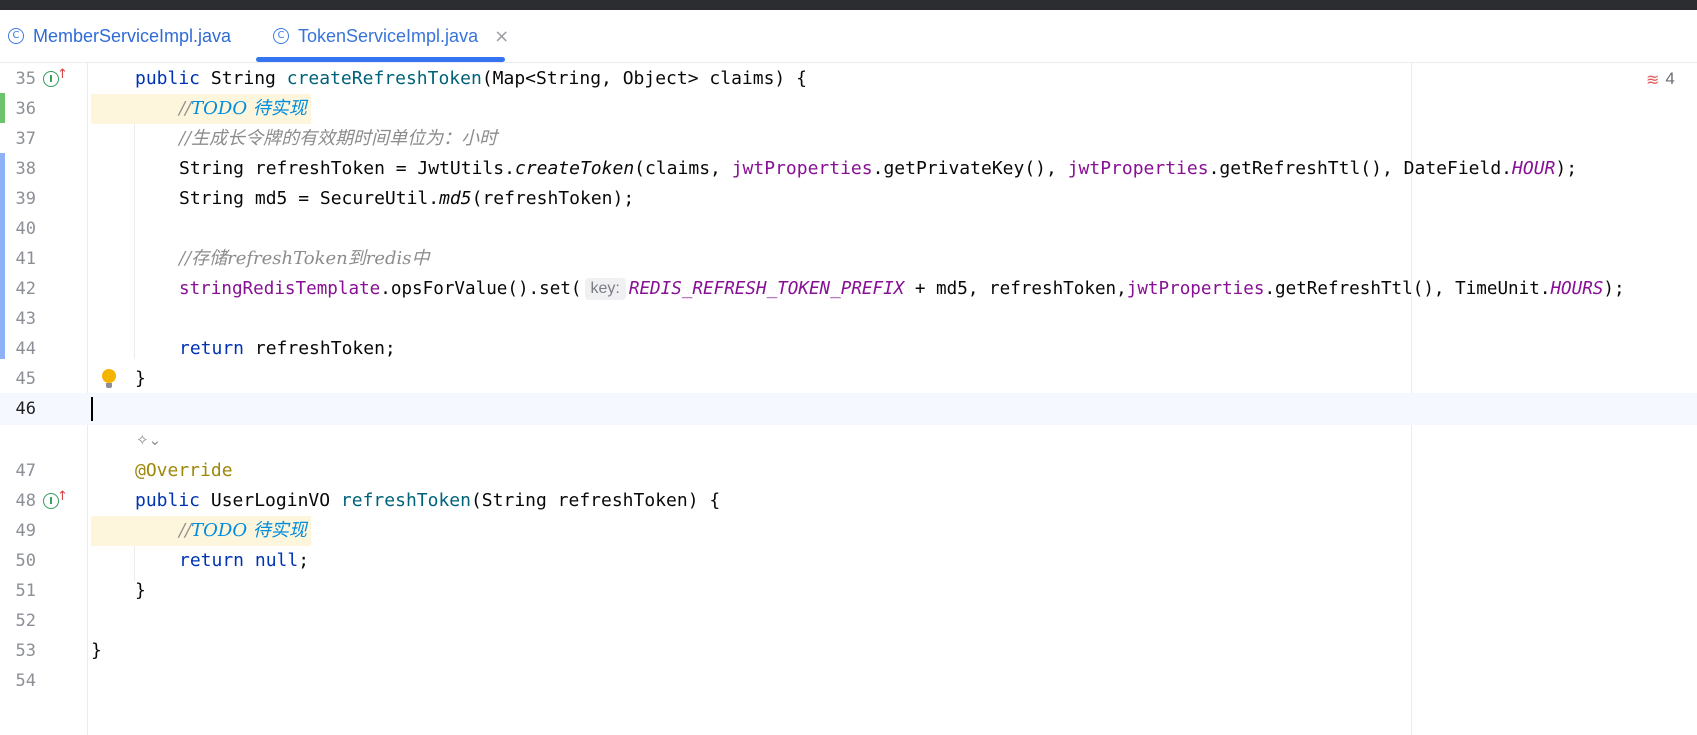  I want to click on active-tab-indicator, so click(380, 59).